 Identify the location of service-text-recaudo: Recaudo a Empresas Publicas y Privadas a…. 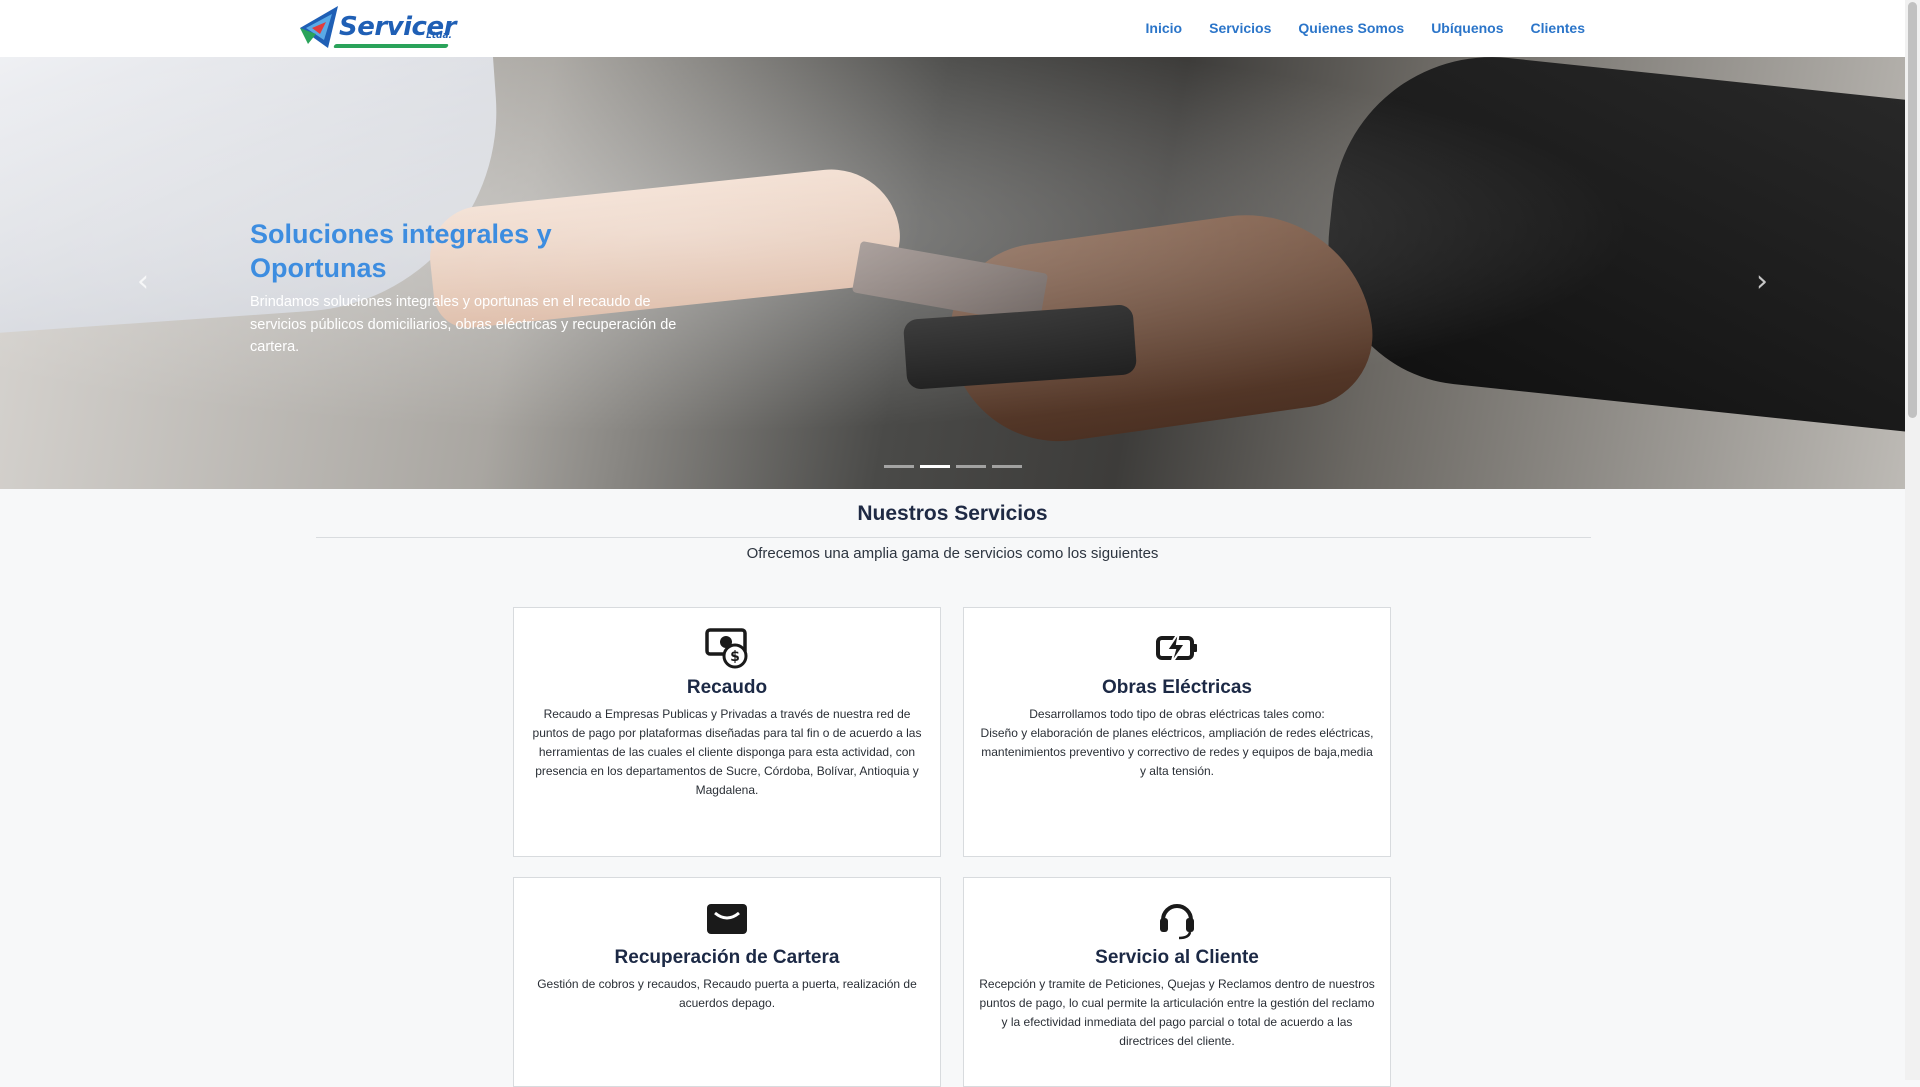
(727, 752).